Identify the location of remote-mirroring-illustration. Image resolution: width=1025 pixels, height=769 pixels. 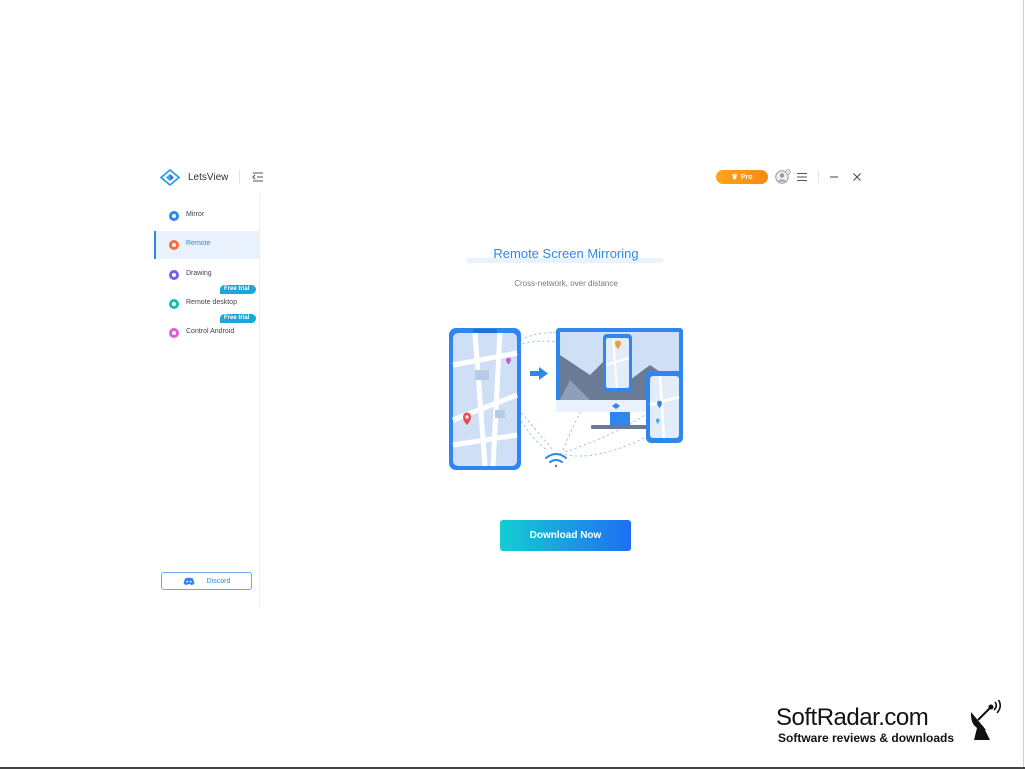
(566, 399).